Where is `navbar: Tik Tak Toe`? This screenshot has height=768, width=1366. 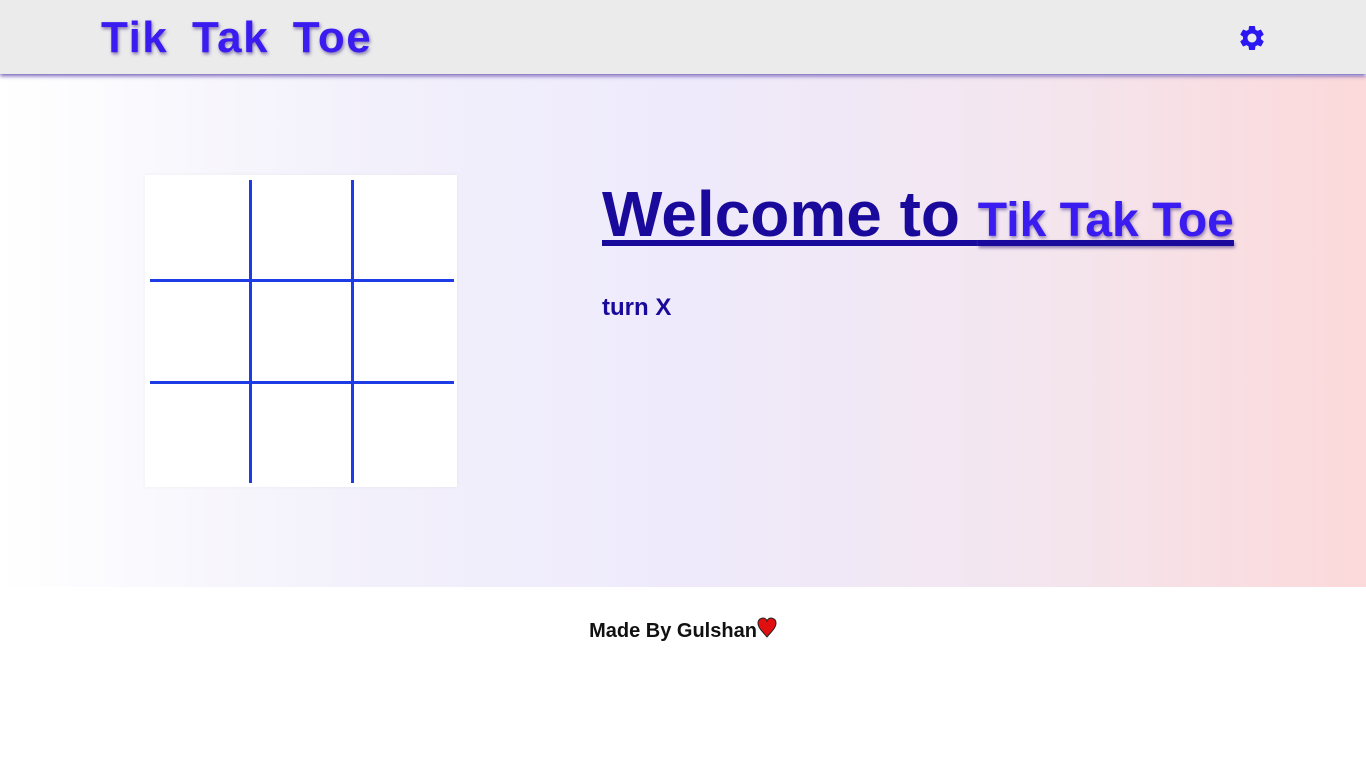 navbar: Tik Tak Toe is located at coordinates (683, 37).